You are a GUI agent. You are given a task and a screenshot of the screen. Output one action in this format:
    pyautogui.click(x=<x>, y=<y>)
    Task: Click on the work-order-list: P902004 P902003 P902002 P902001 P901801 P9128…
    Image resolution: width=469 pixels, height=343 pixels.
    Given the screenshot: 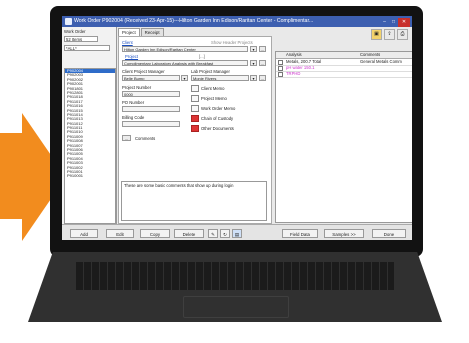 What is the action you would take?
    pyautogui.click(x=90, y=146)
    